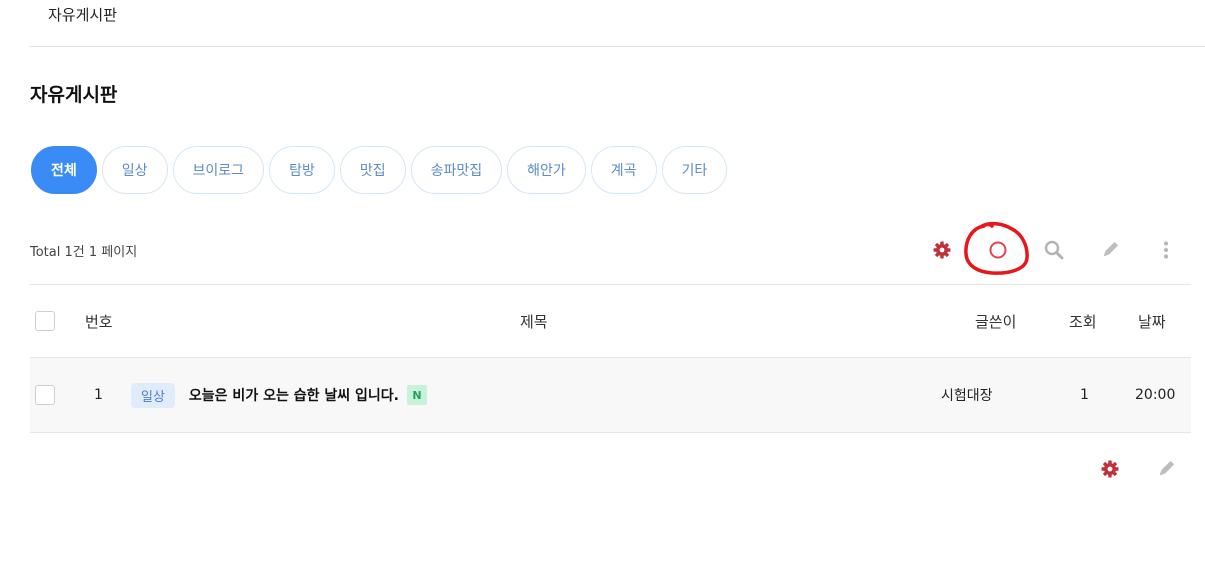  I want to click on category-tabs: 전체 일상 브이로그 탐방 맛집 송파맛집 해안가 계곡 기타, so click(379, 170).